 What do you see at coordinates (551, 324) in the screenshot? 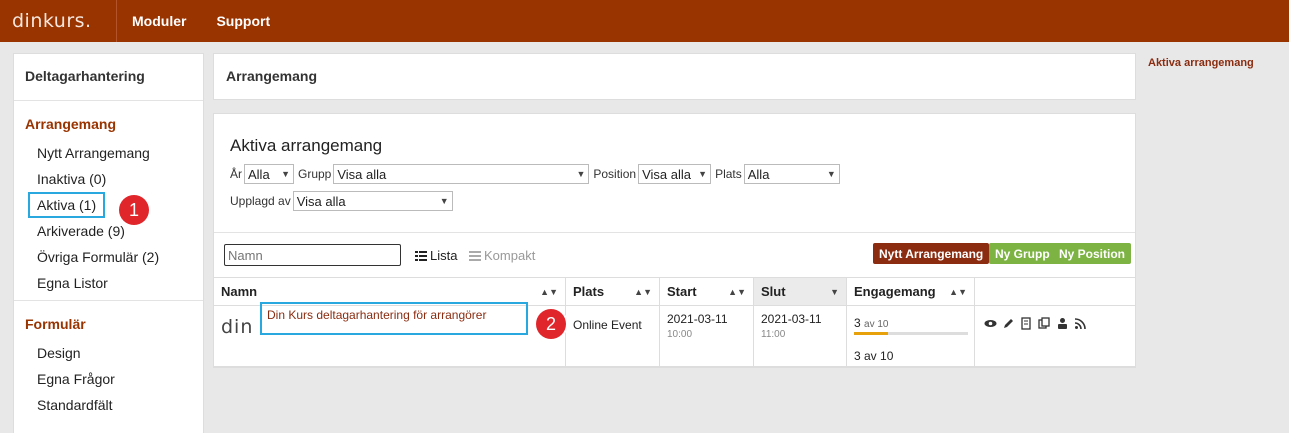
I see `annotation-badge-2: 2` at bounding box center [551, 324].